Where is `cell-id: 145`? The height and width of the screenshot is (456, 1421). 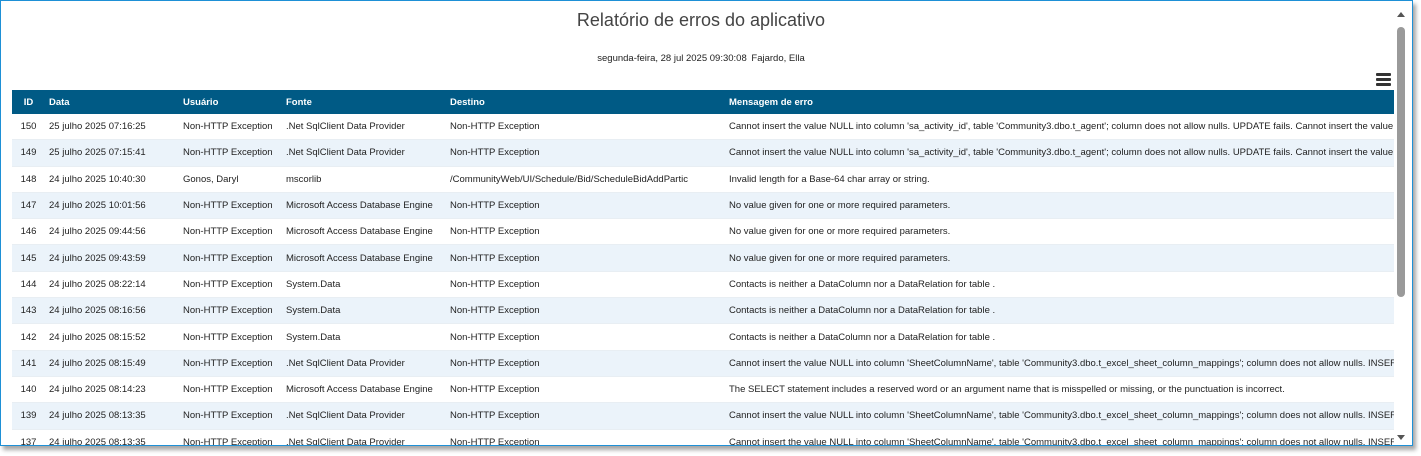 cell-id: 145 is located at coordinates (28, 258).